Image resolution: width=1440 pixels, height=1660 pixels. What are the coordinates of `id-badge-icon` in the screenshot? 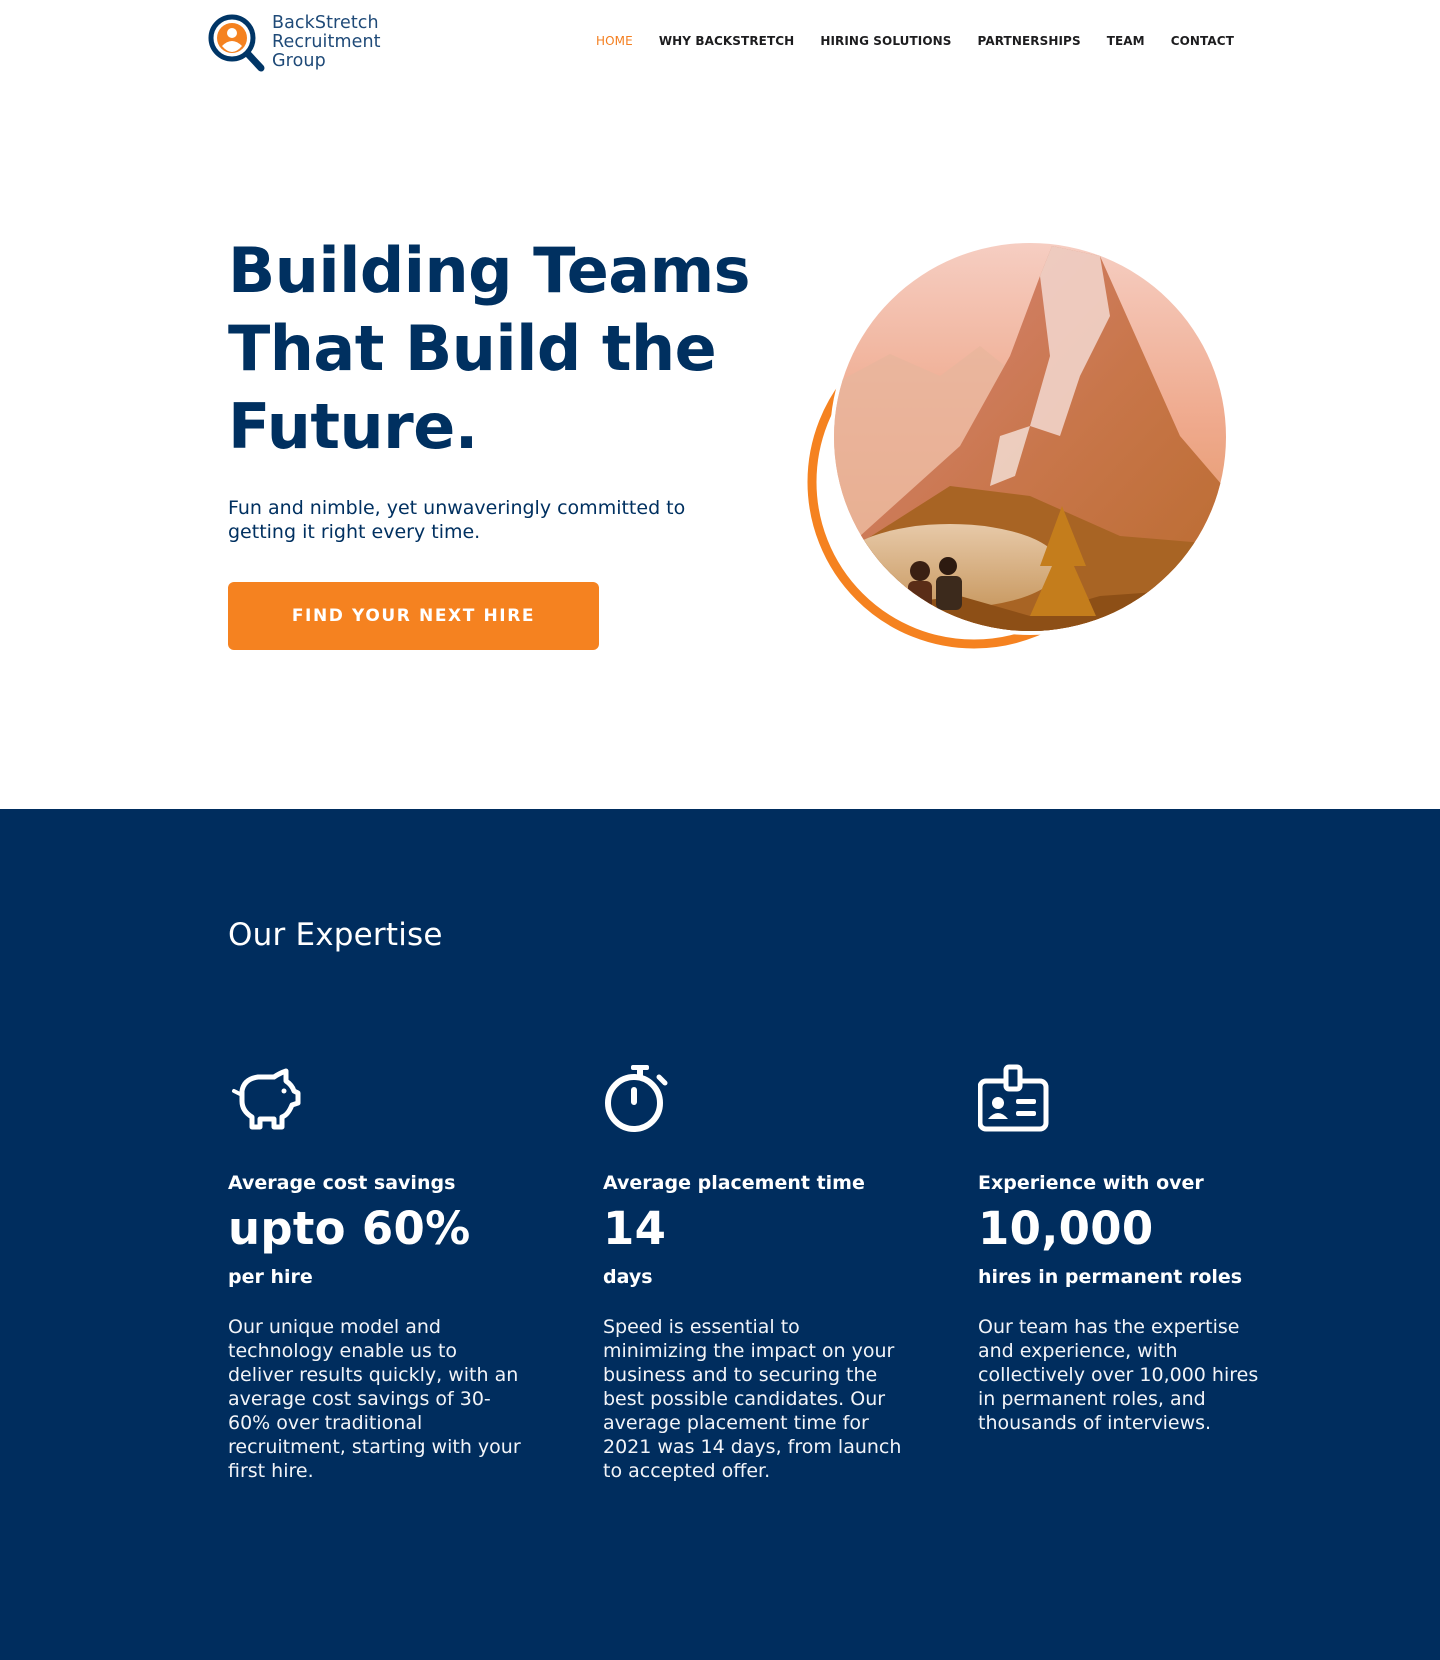 It's located at (1013, 1098).